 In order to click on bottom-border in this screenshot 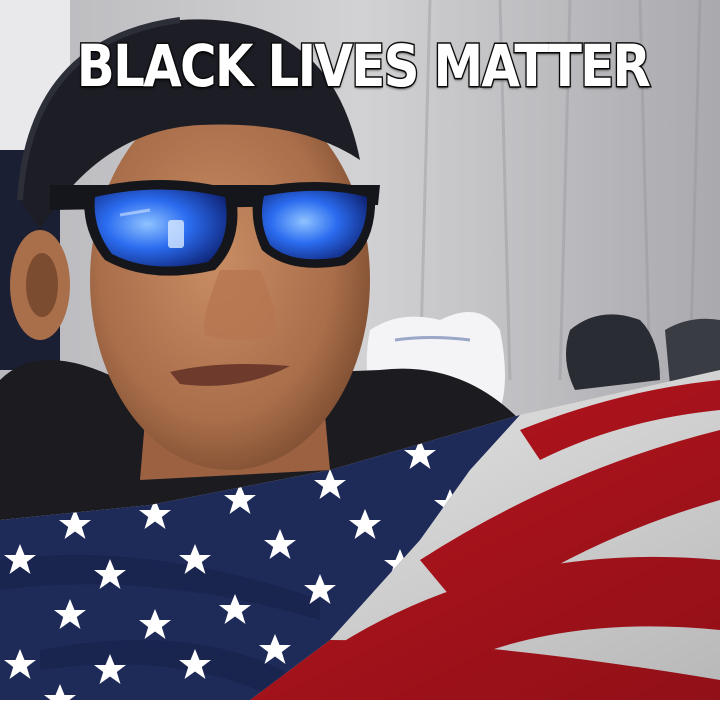, I will do `click(360, 710)`.